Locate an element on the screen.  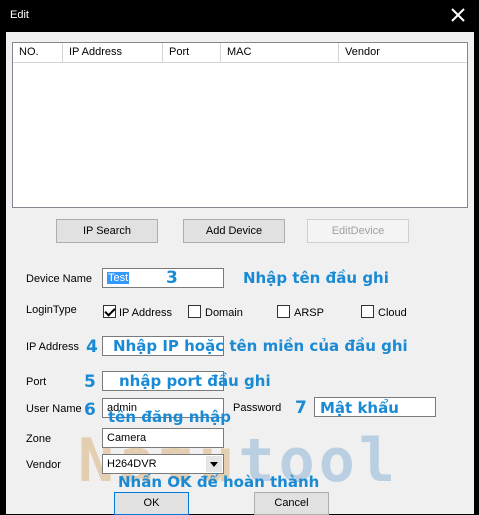
ip-address-label: IP Address is located at coordinates (52, 347).